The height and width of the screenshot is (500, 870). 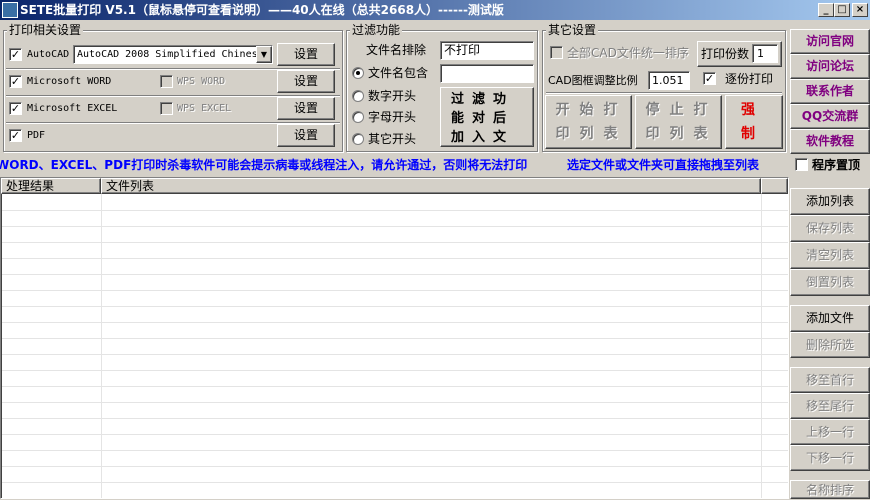 I want to click on chevron-down-icon: ▼, so click(x=264, y=54).